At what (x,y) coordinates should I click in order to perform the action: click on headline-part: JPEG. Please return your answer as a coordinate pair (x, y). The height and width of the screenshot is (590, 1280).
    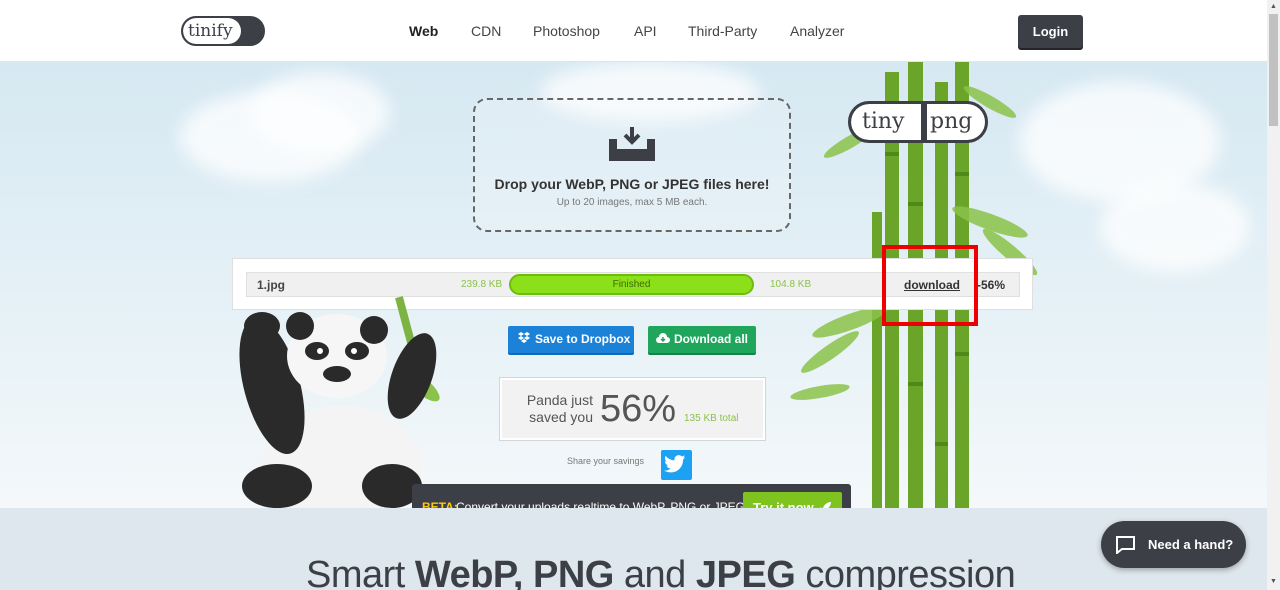
    Looking at the image, I should click on (745, 572).